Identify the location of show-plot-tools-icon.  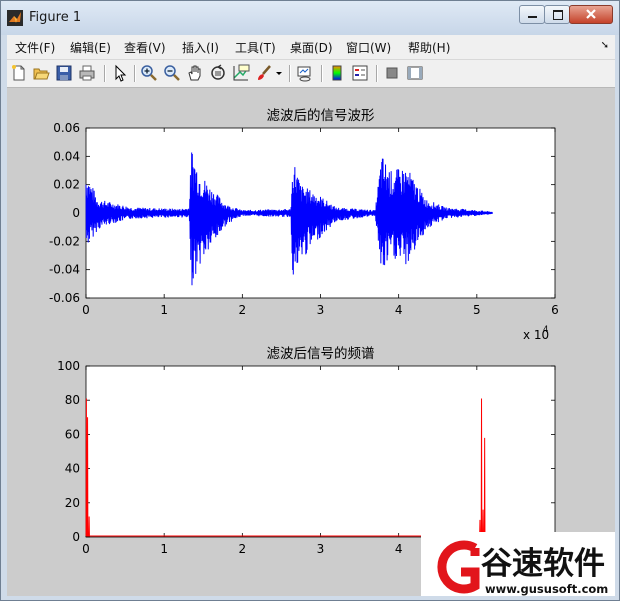
(415, 73).